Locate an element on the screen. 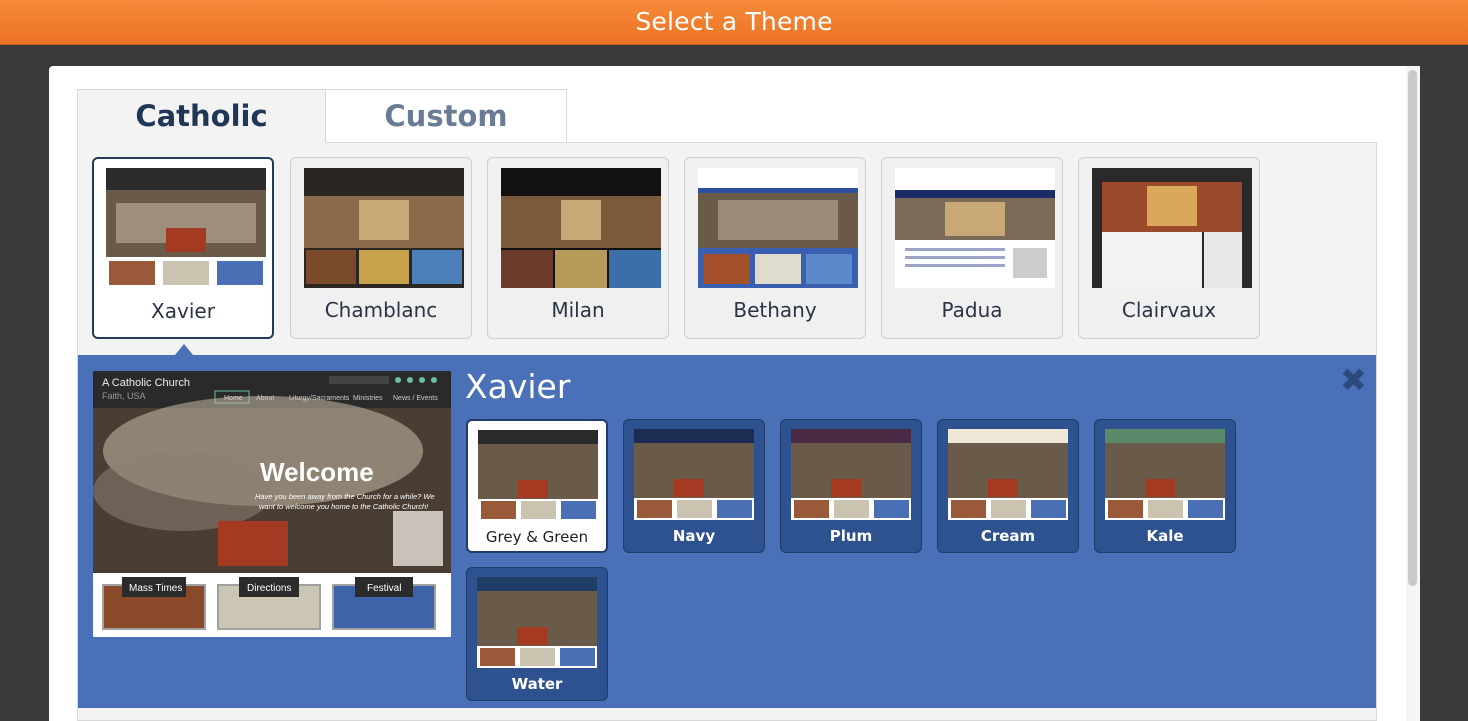  theme-card-label: Xavier is located at coordinates (183, 311).